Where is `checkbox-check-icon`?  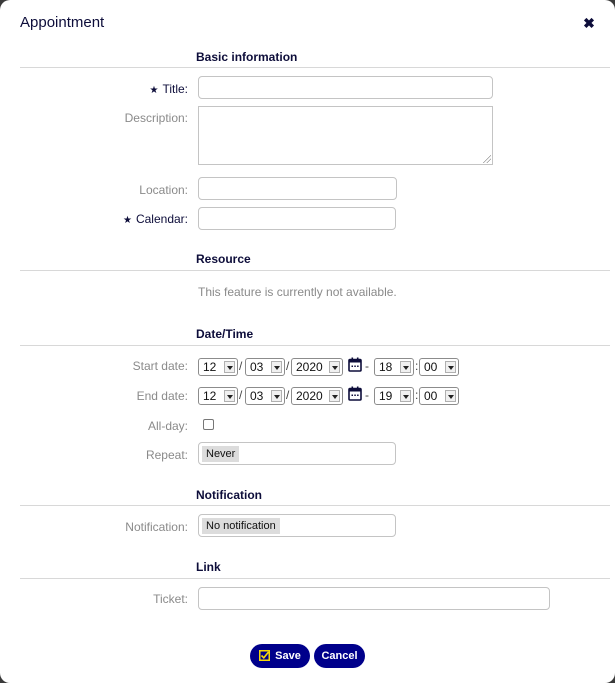 checkbox-check-icon is located at coordinates (265, 655).